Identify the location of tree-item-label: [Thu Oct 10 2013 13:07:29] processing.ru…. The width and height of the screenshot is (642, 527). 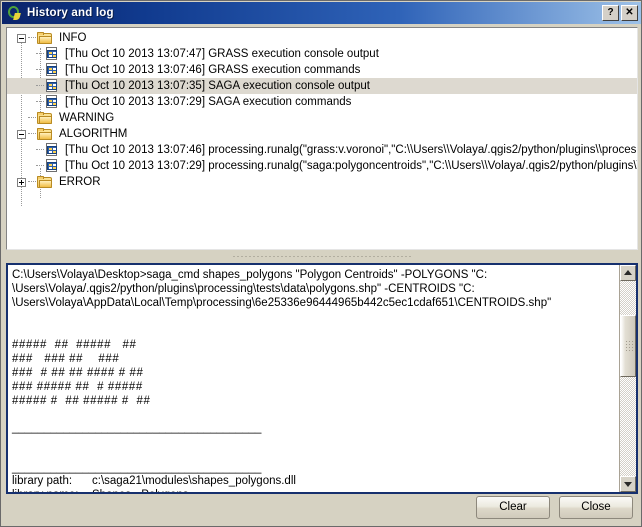
(351, 166).